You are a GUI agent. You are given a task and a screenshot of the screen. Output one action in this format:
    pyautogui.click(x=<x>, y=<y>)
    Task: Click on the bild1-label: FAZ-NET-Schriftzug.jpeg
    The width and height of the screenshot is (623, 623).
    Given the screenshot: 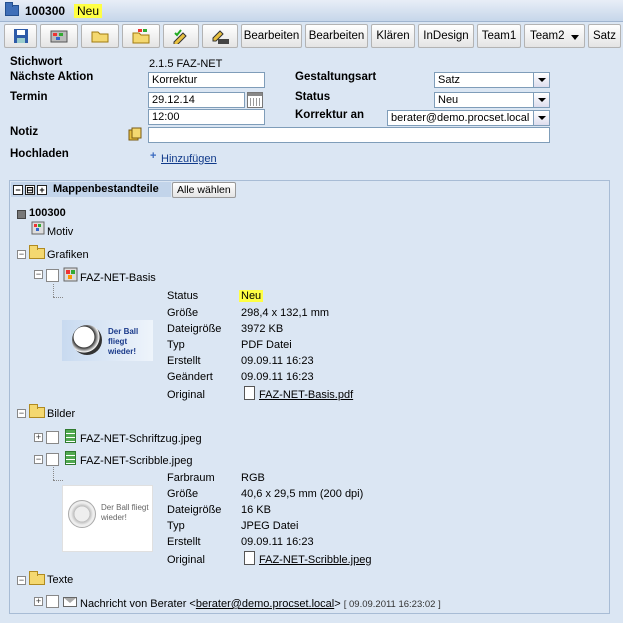 What is the action you would take?
    pyautogui.click(x=141, y=439)
    